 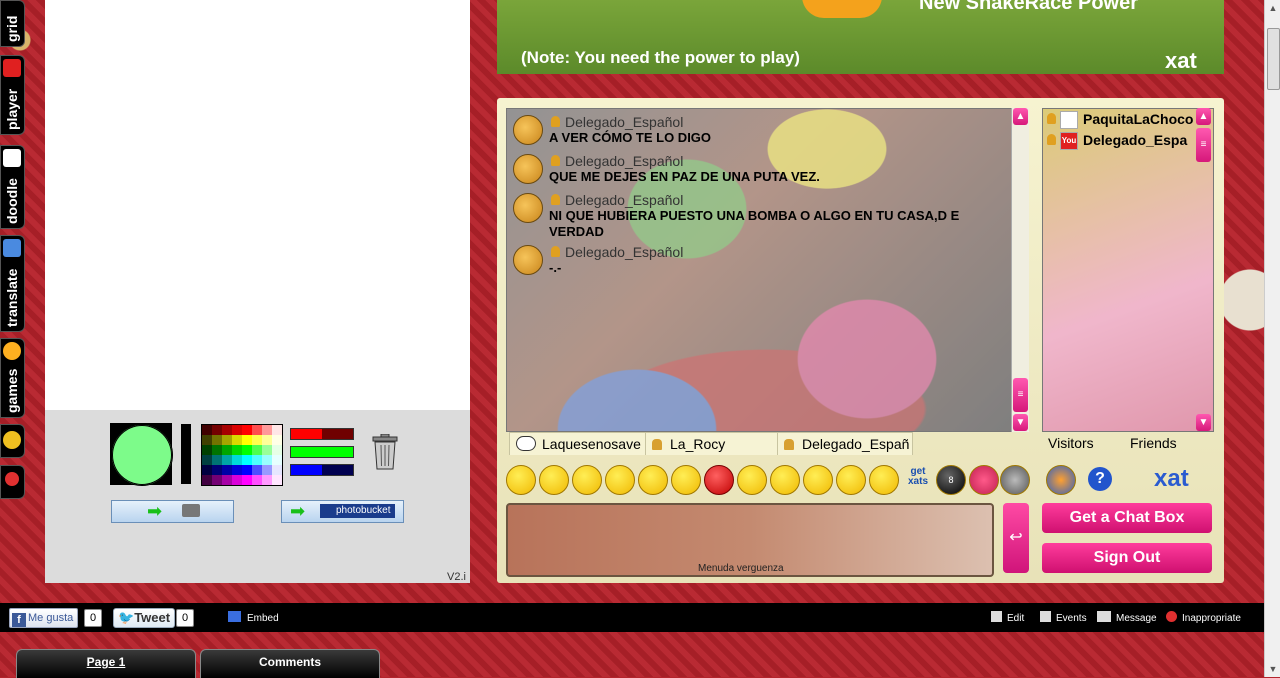 I want to click on tongue-icon, so click(x=653, y=480).